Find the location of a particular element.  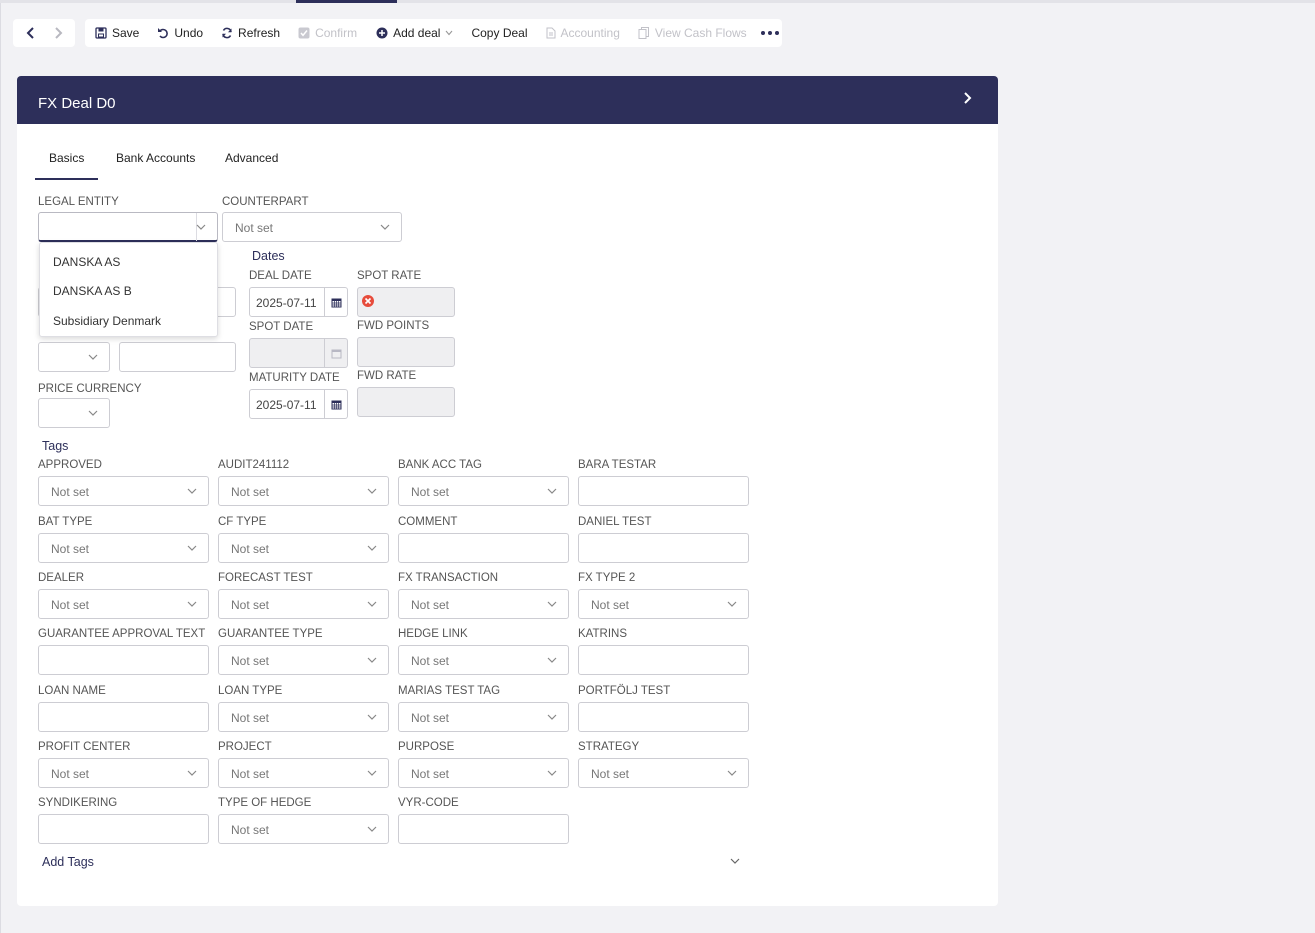

tag-select-bat-type: Not set is located at coordinates (123, 548).